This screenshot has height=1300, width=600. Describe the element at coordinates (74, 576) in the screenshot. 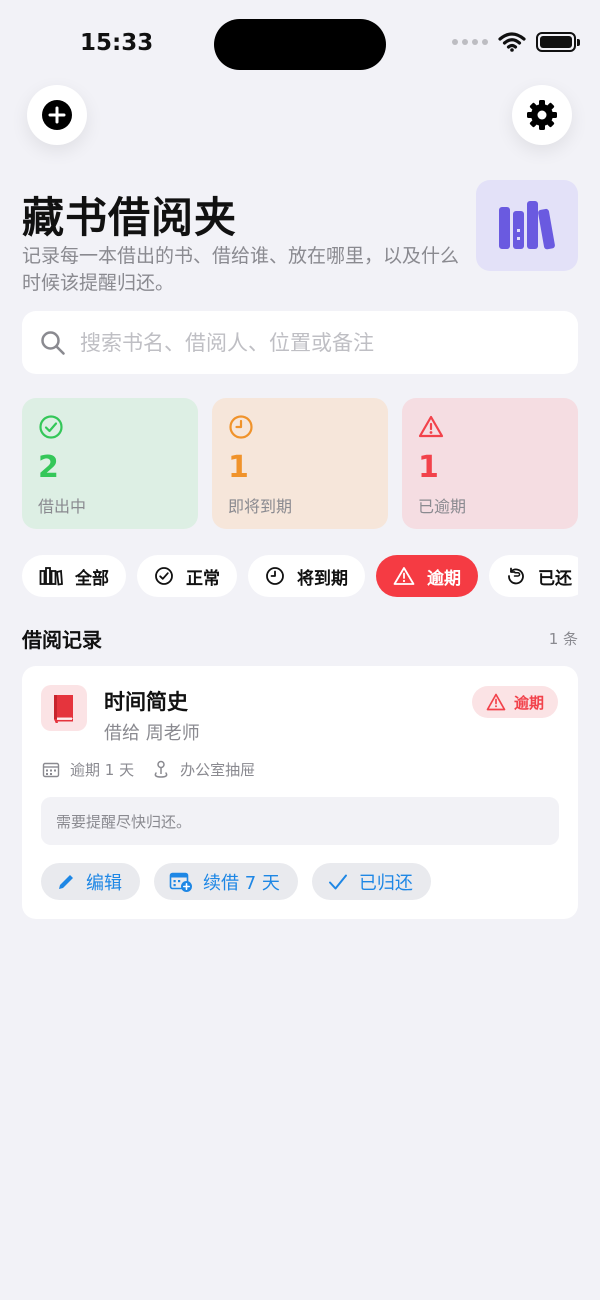

I see `filter-chip-all: 全部` at that location.